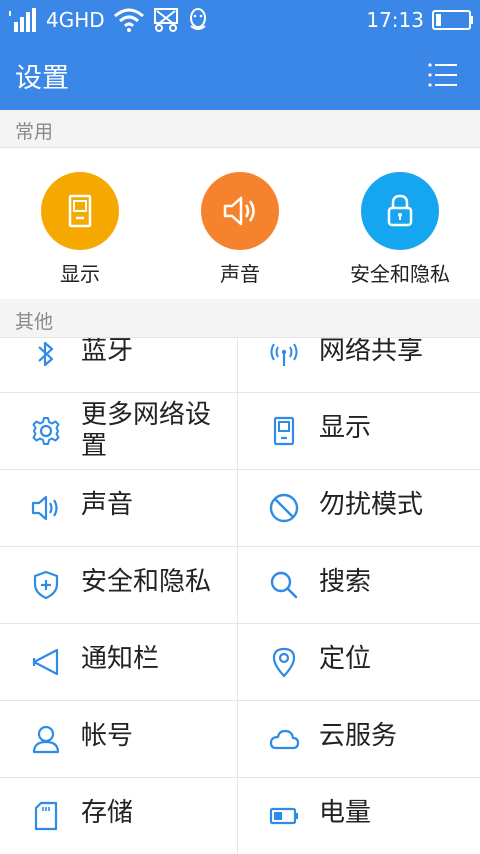 The height and width of the screenshot is (854, 480). I want to click on setting-tethering: 网络共享, so click(359, 365).